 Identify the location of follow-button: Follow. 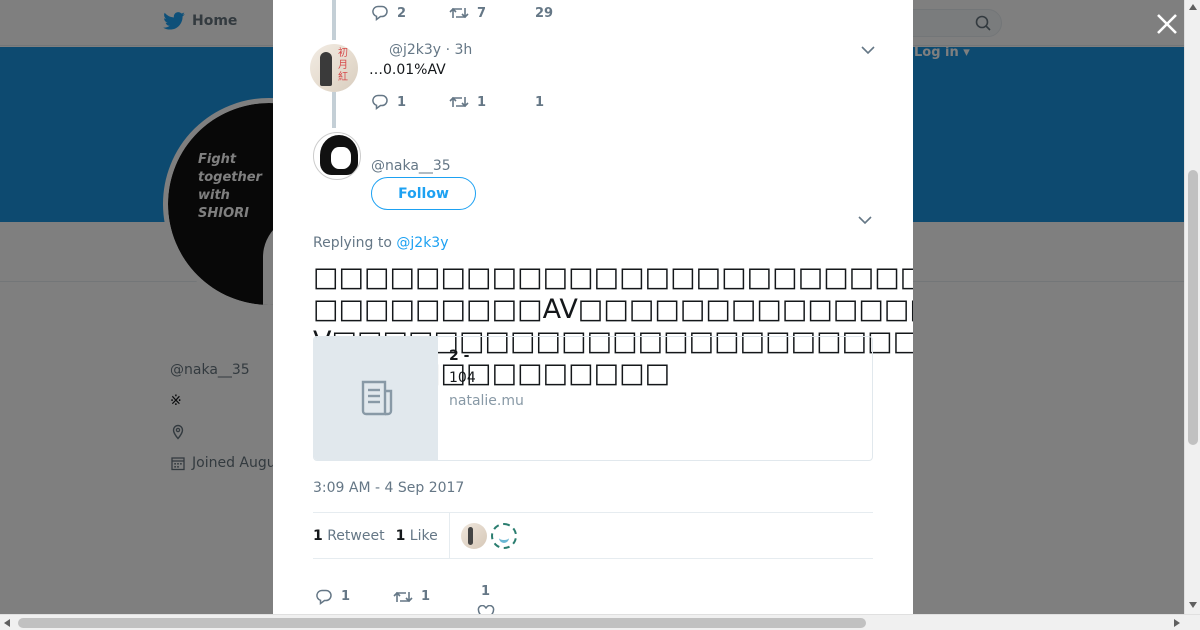
(423, 193).